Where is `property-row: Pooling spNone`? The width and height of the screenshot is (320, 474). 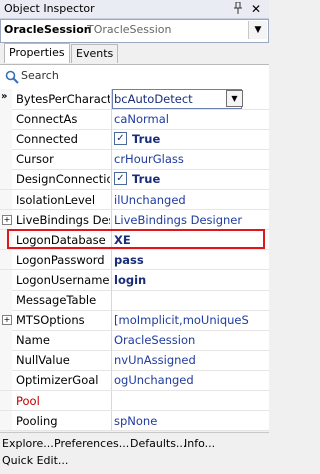
property-row: Pooling spNone is located at coordinates (134, 420).